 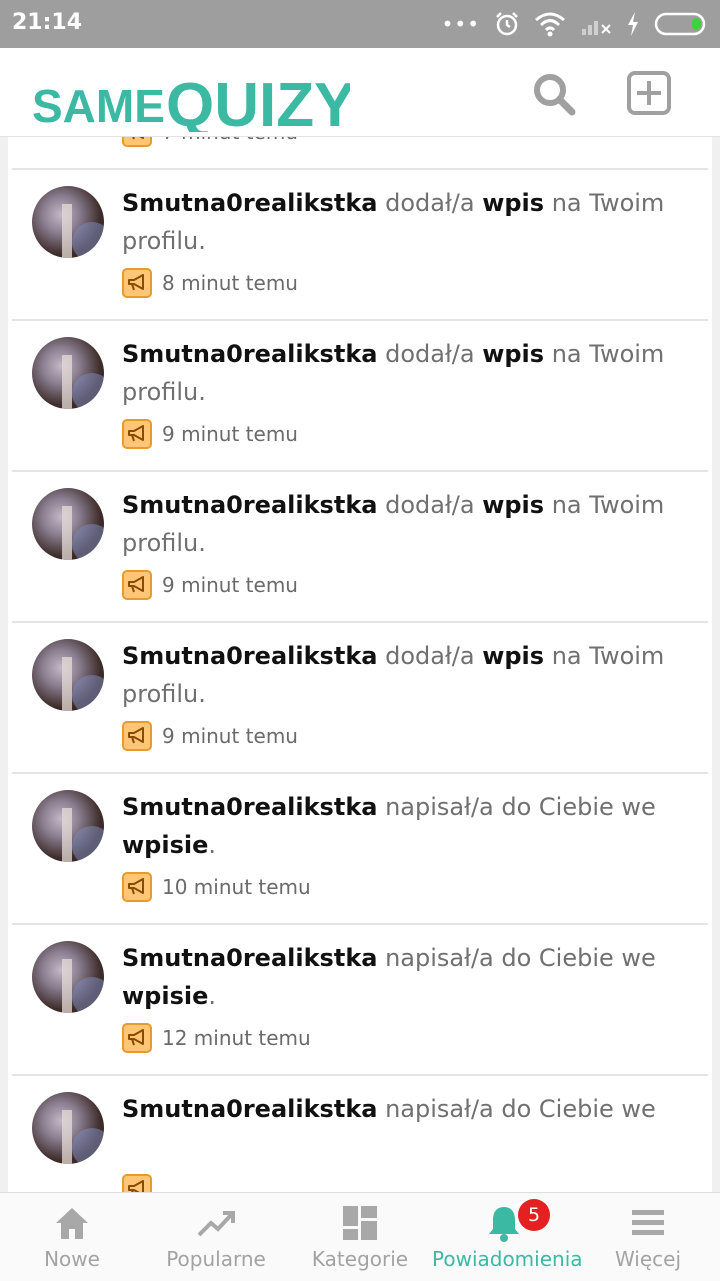 I want to click on logo-text-large: QUIZY, so click(x=258, y=101).